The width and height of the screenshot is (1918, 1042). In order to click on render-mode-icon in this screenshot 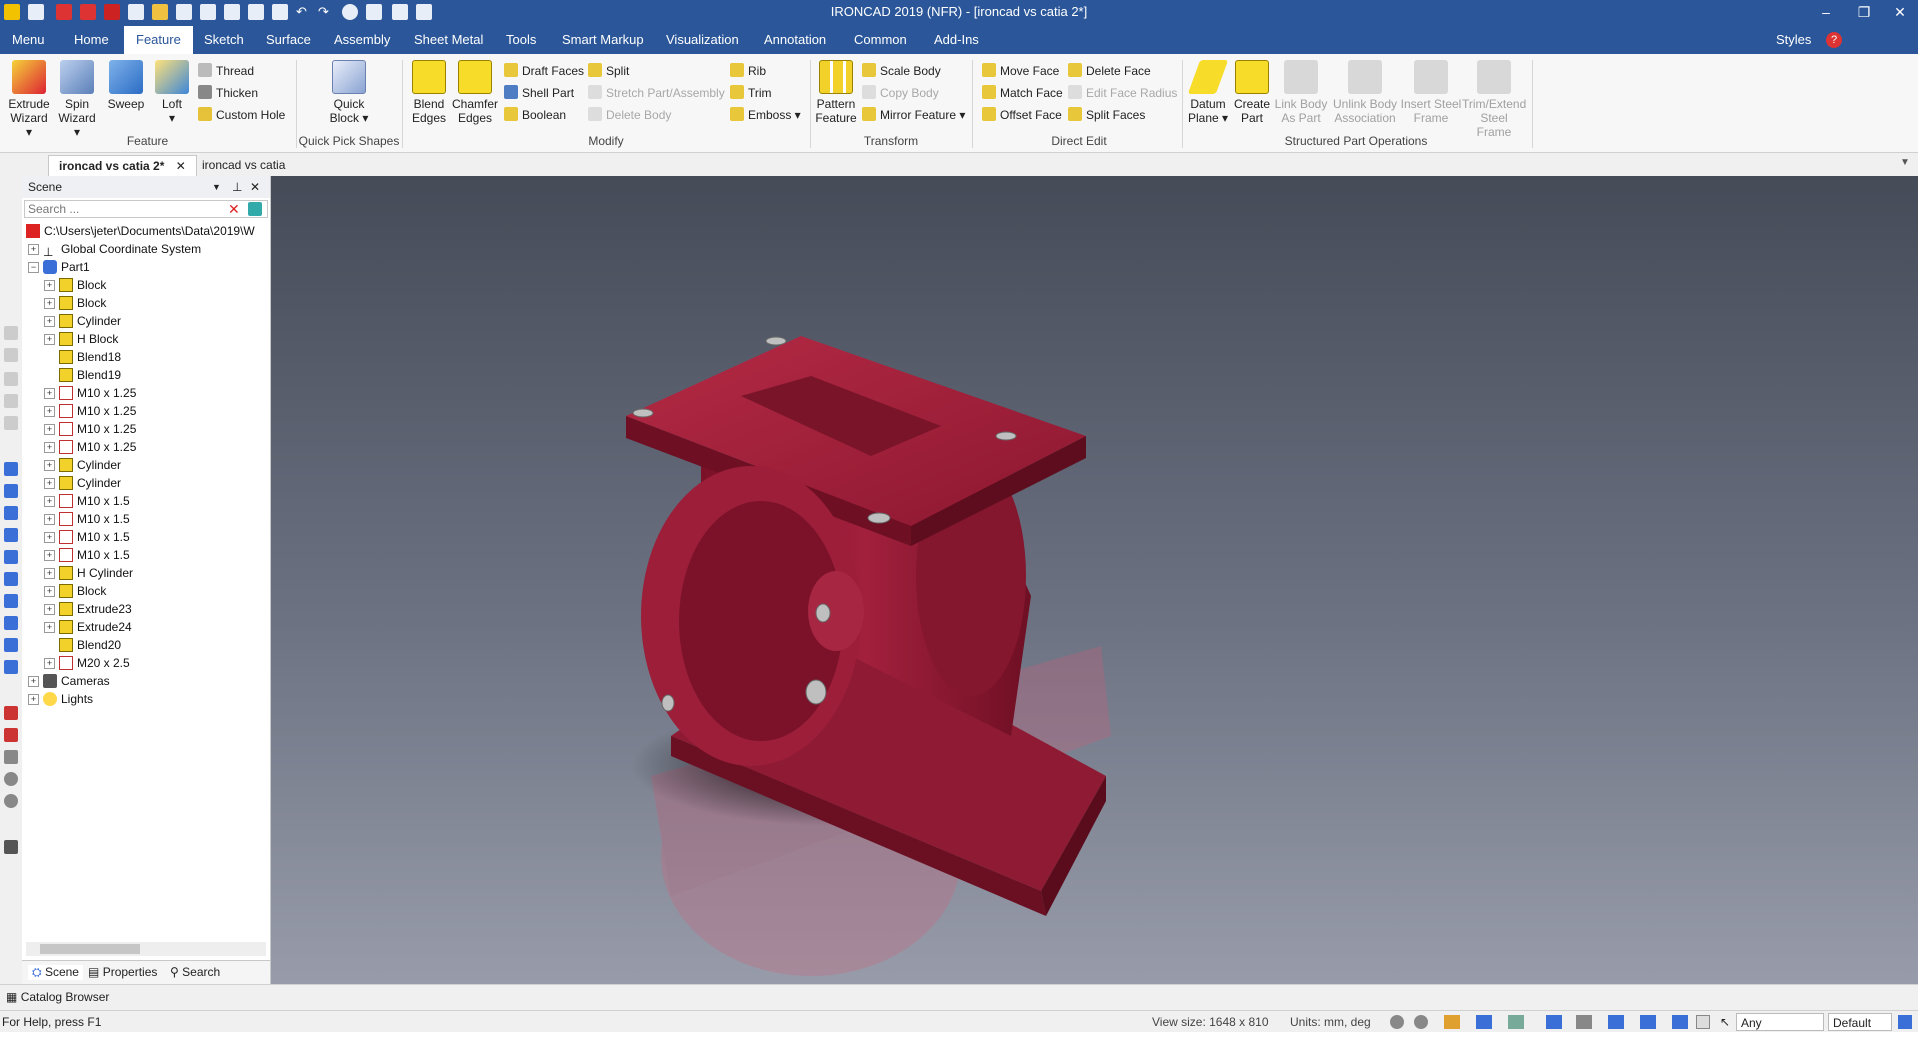, I will do `click(1452, 1022)`.